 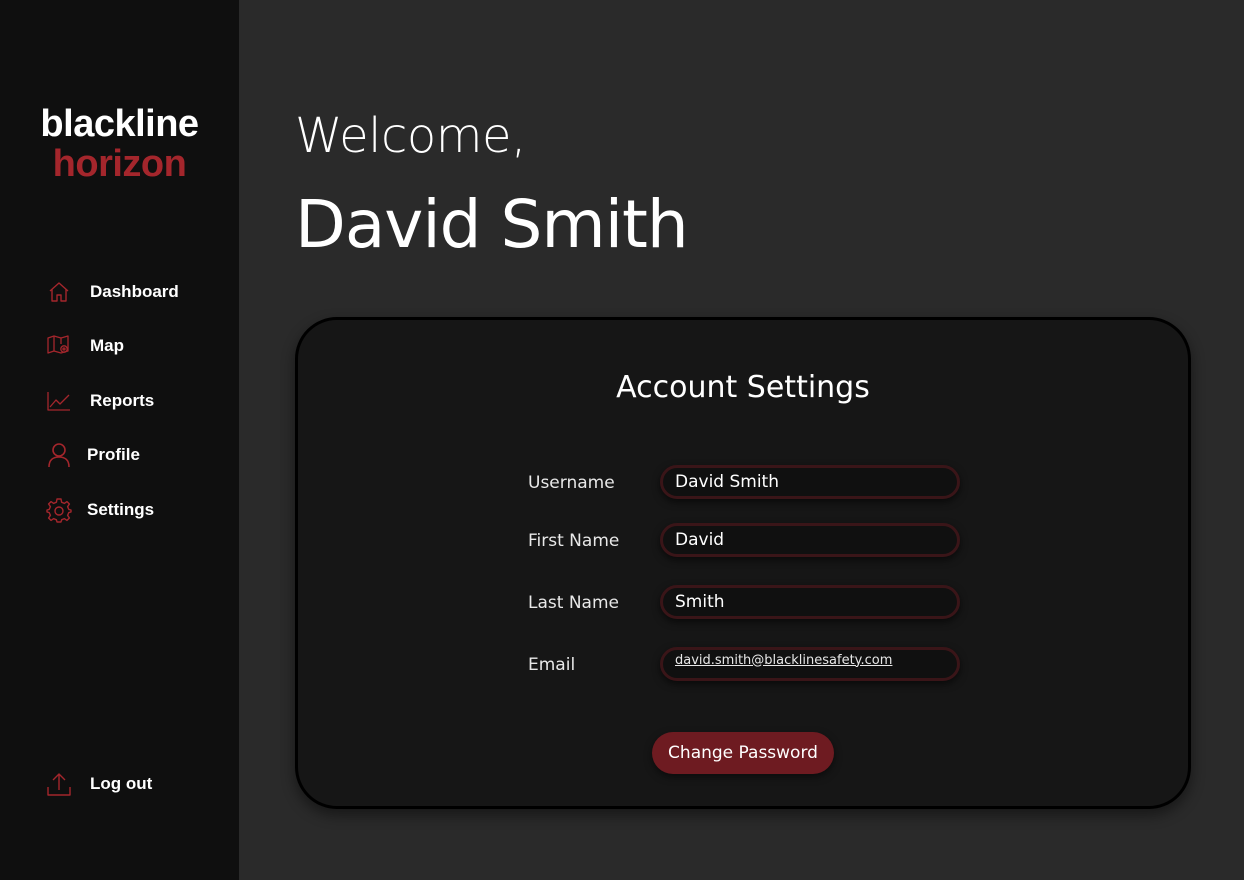 What do you see at coordinates (492, 224) in the screenshot?
I see `user-name-heading: David Smith` at bounding box center [492, 224].